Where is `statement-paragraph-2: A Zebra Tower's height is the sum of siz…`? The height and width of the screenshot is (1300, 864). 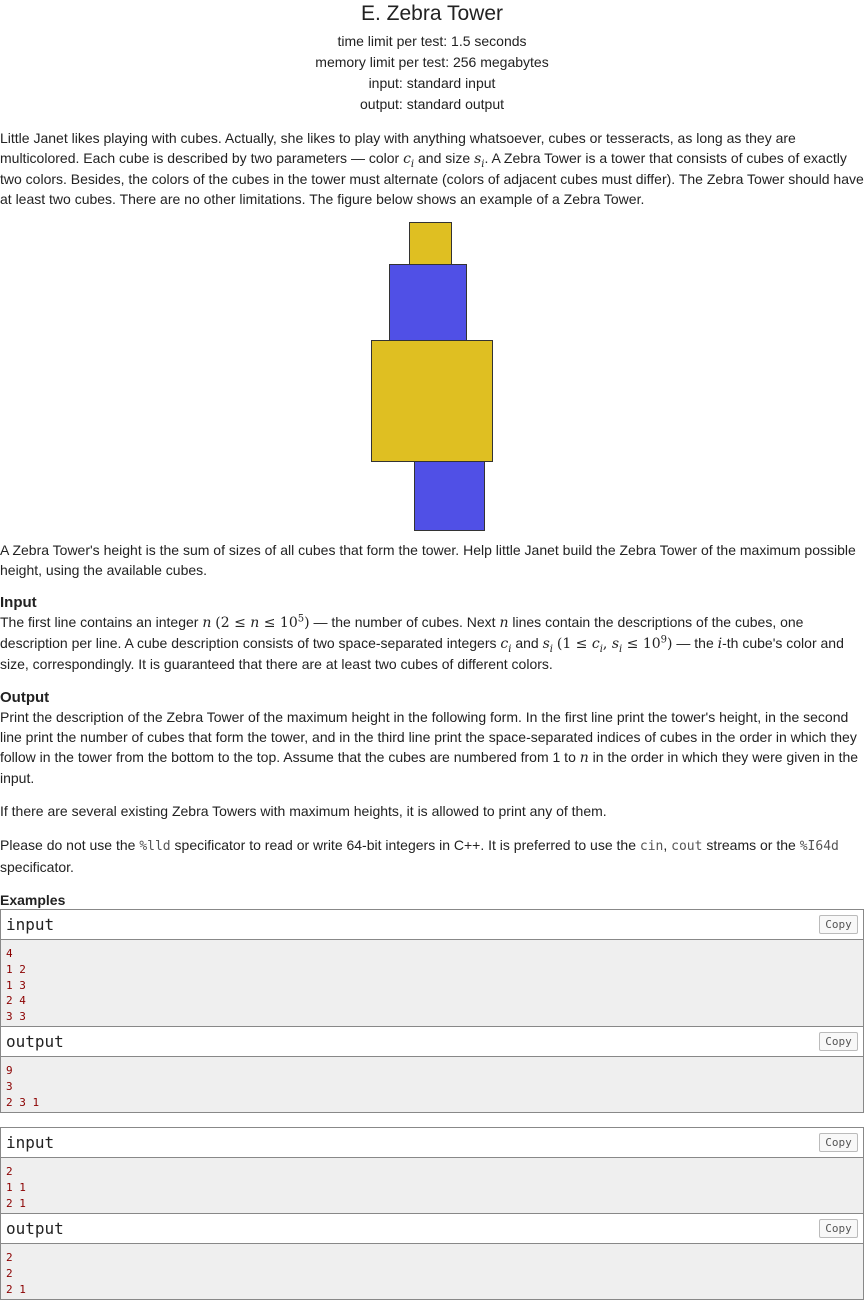
statement-paragraph-2: A Zebra Tower's height is the sum of siz… is located at coordinates (428, 560).